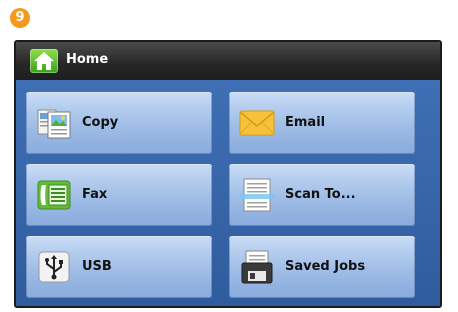  Describe the element at coordinates (95, 194) in the screenshot. I see `fax-label: Fax` at that location.